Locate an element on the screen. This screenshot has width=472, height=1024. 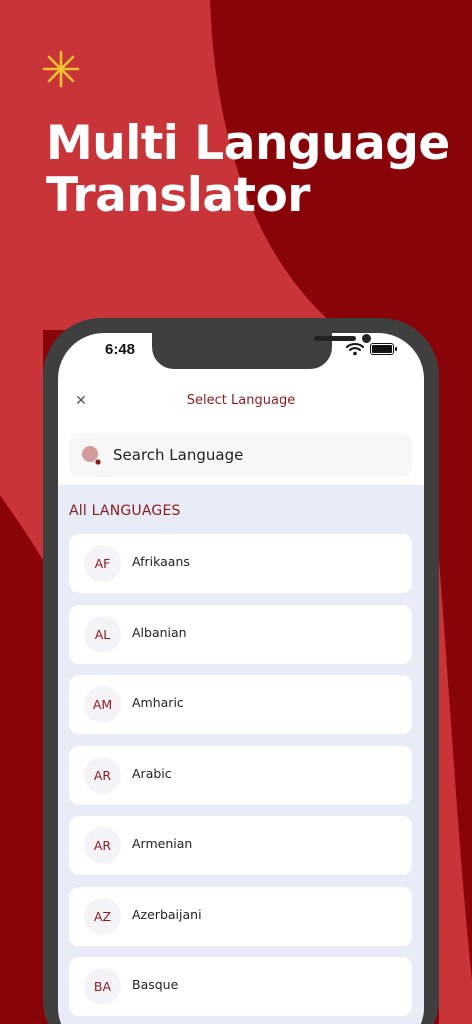
page-title: Select Language is located at coordinates (241, 400).